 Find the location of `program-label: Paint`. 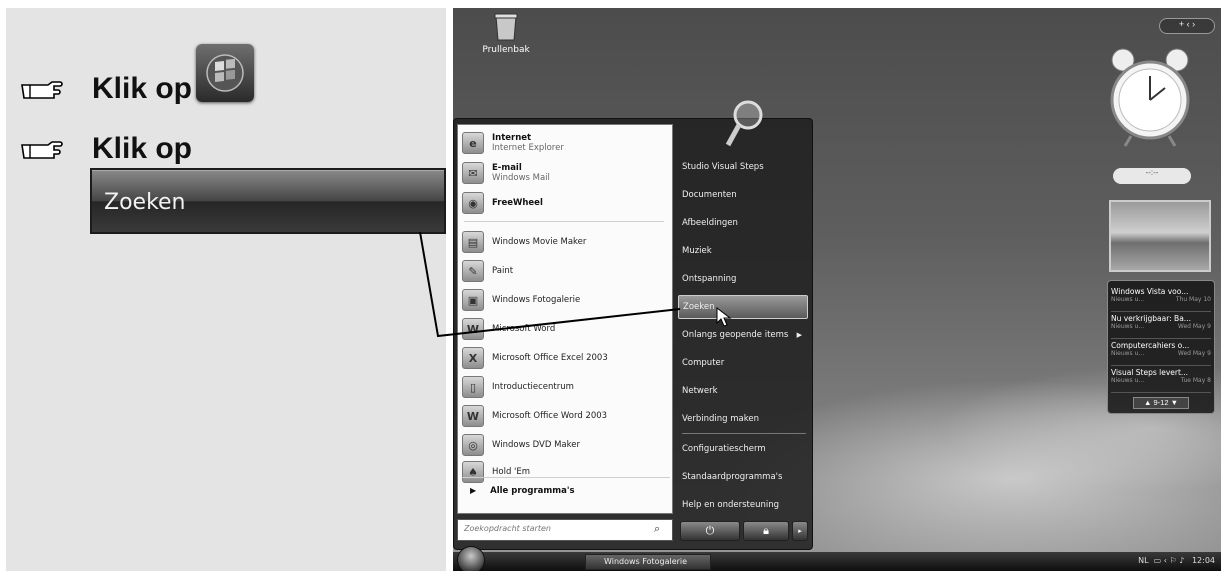

program-label: Paint is located at coordinates (503, 271).